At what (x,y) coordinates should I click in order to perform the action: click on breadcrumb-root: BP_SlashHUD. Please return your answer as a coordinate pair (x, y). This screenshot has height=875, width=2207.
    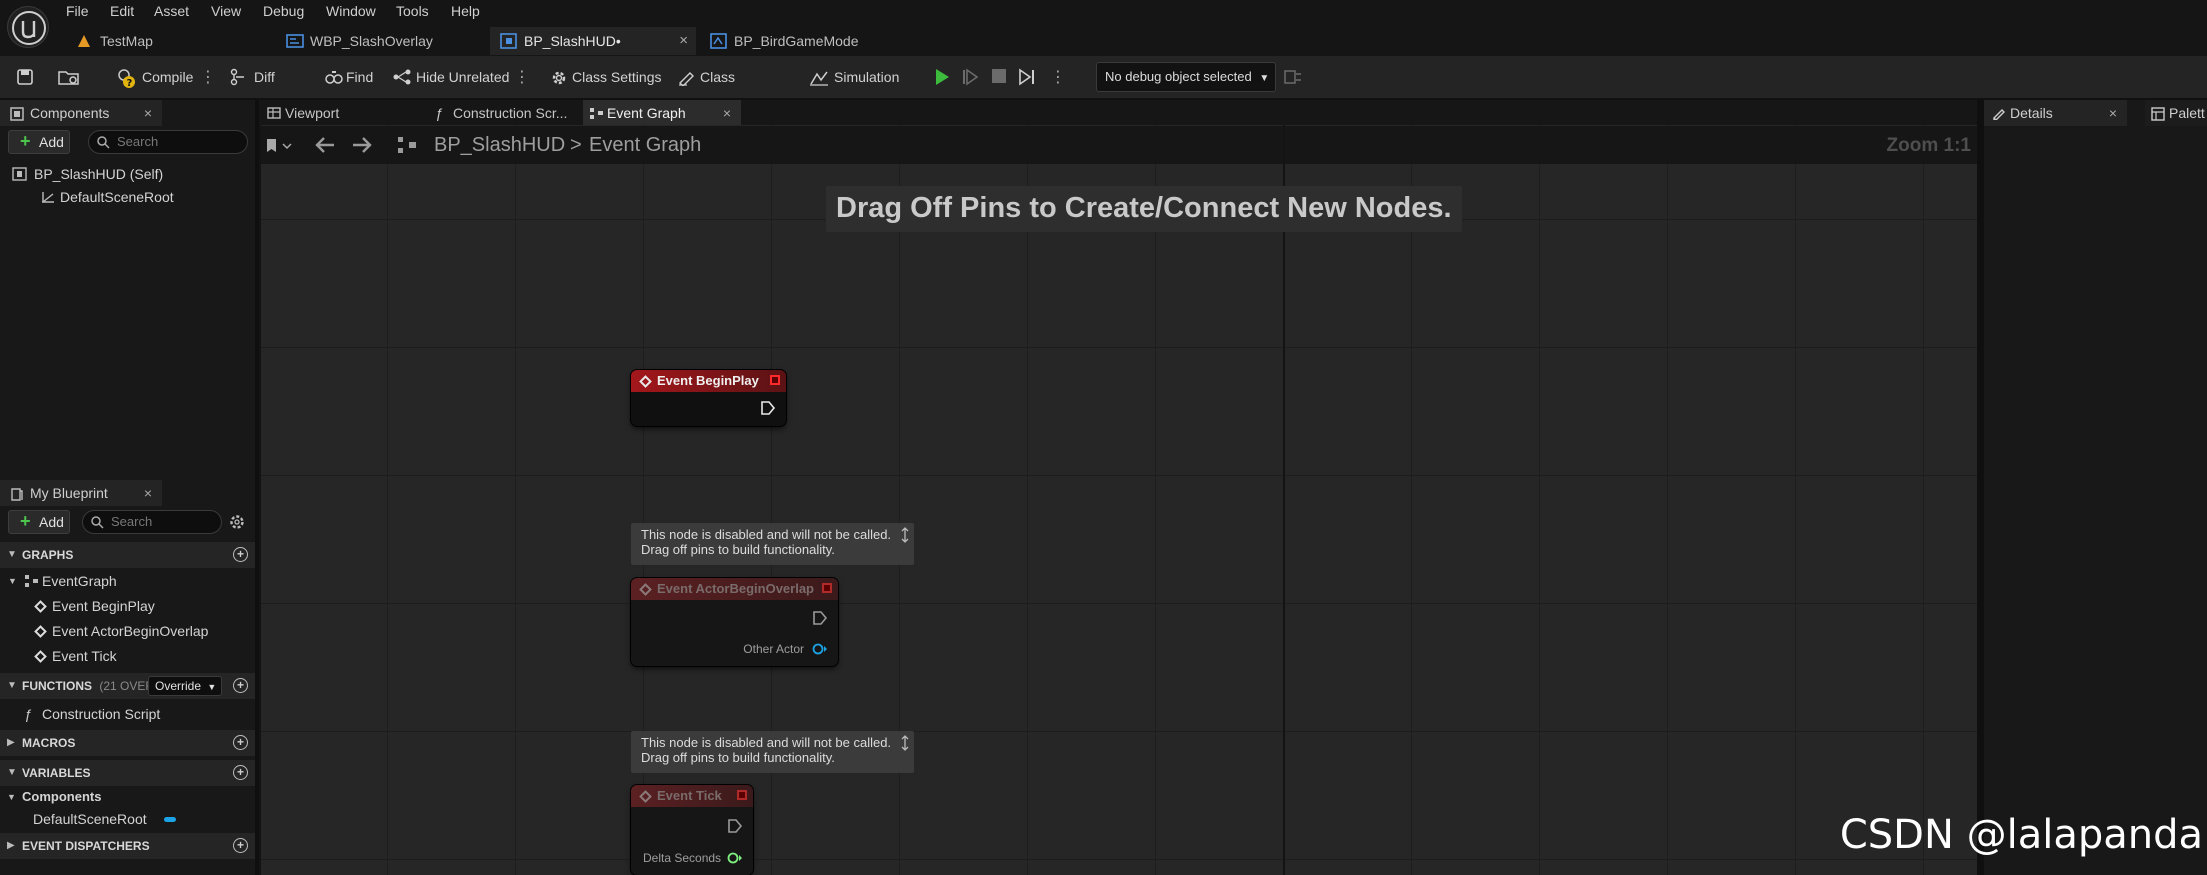
    Looking at the image, I should click on (499, 145).